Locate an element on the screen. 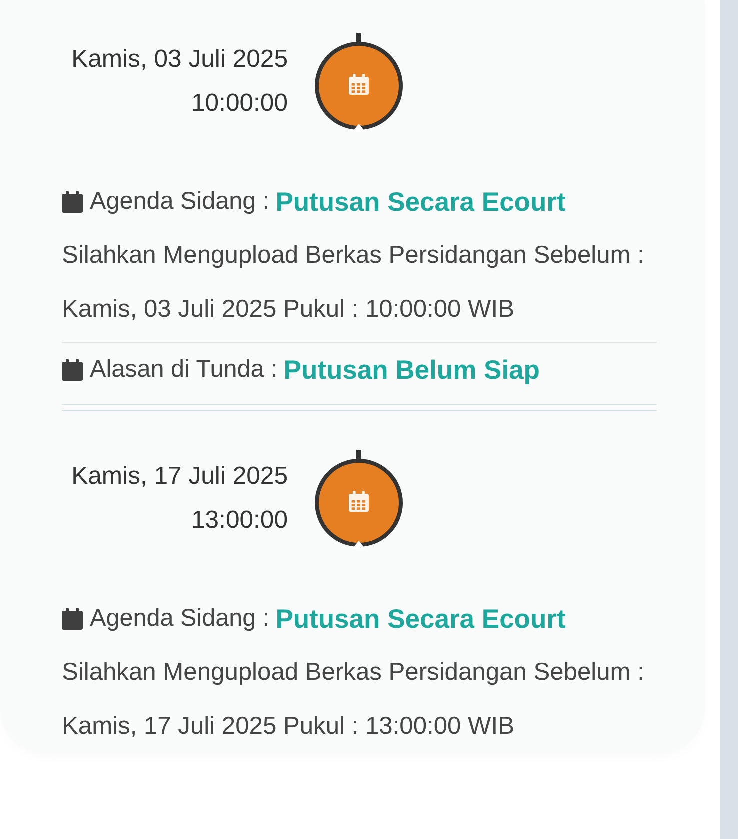 This screenshot has height=839, width=738. hearing-date: Kamis, 03 Juli 2025 is located at coordinates (180, 60).